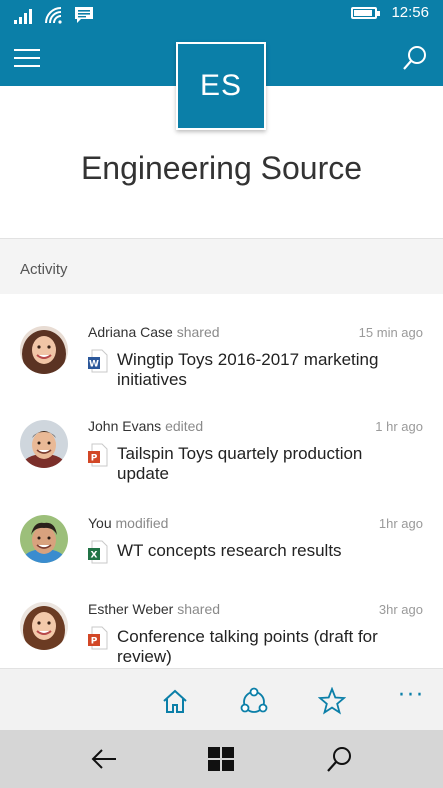 This screenshot has width=443, height=788. Describe the element at coordinates (221, 699) in the screenshot. I see `app-bar: ···` at that location.